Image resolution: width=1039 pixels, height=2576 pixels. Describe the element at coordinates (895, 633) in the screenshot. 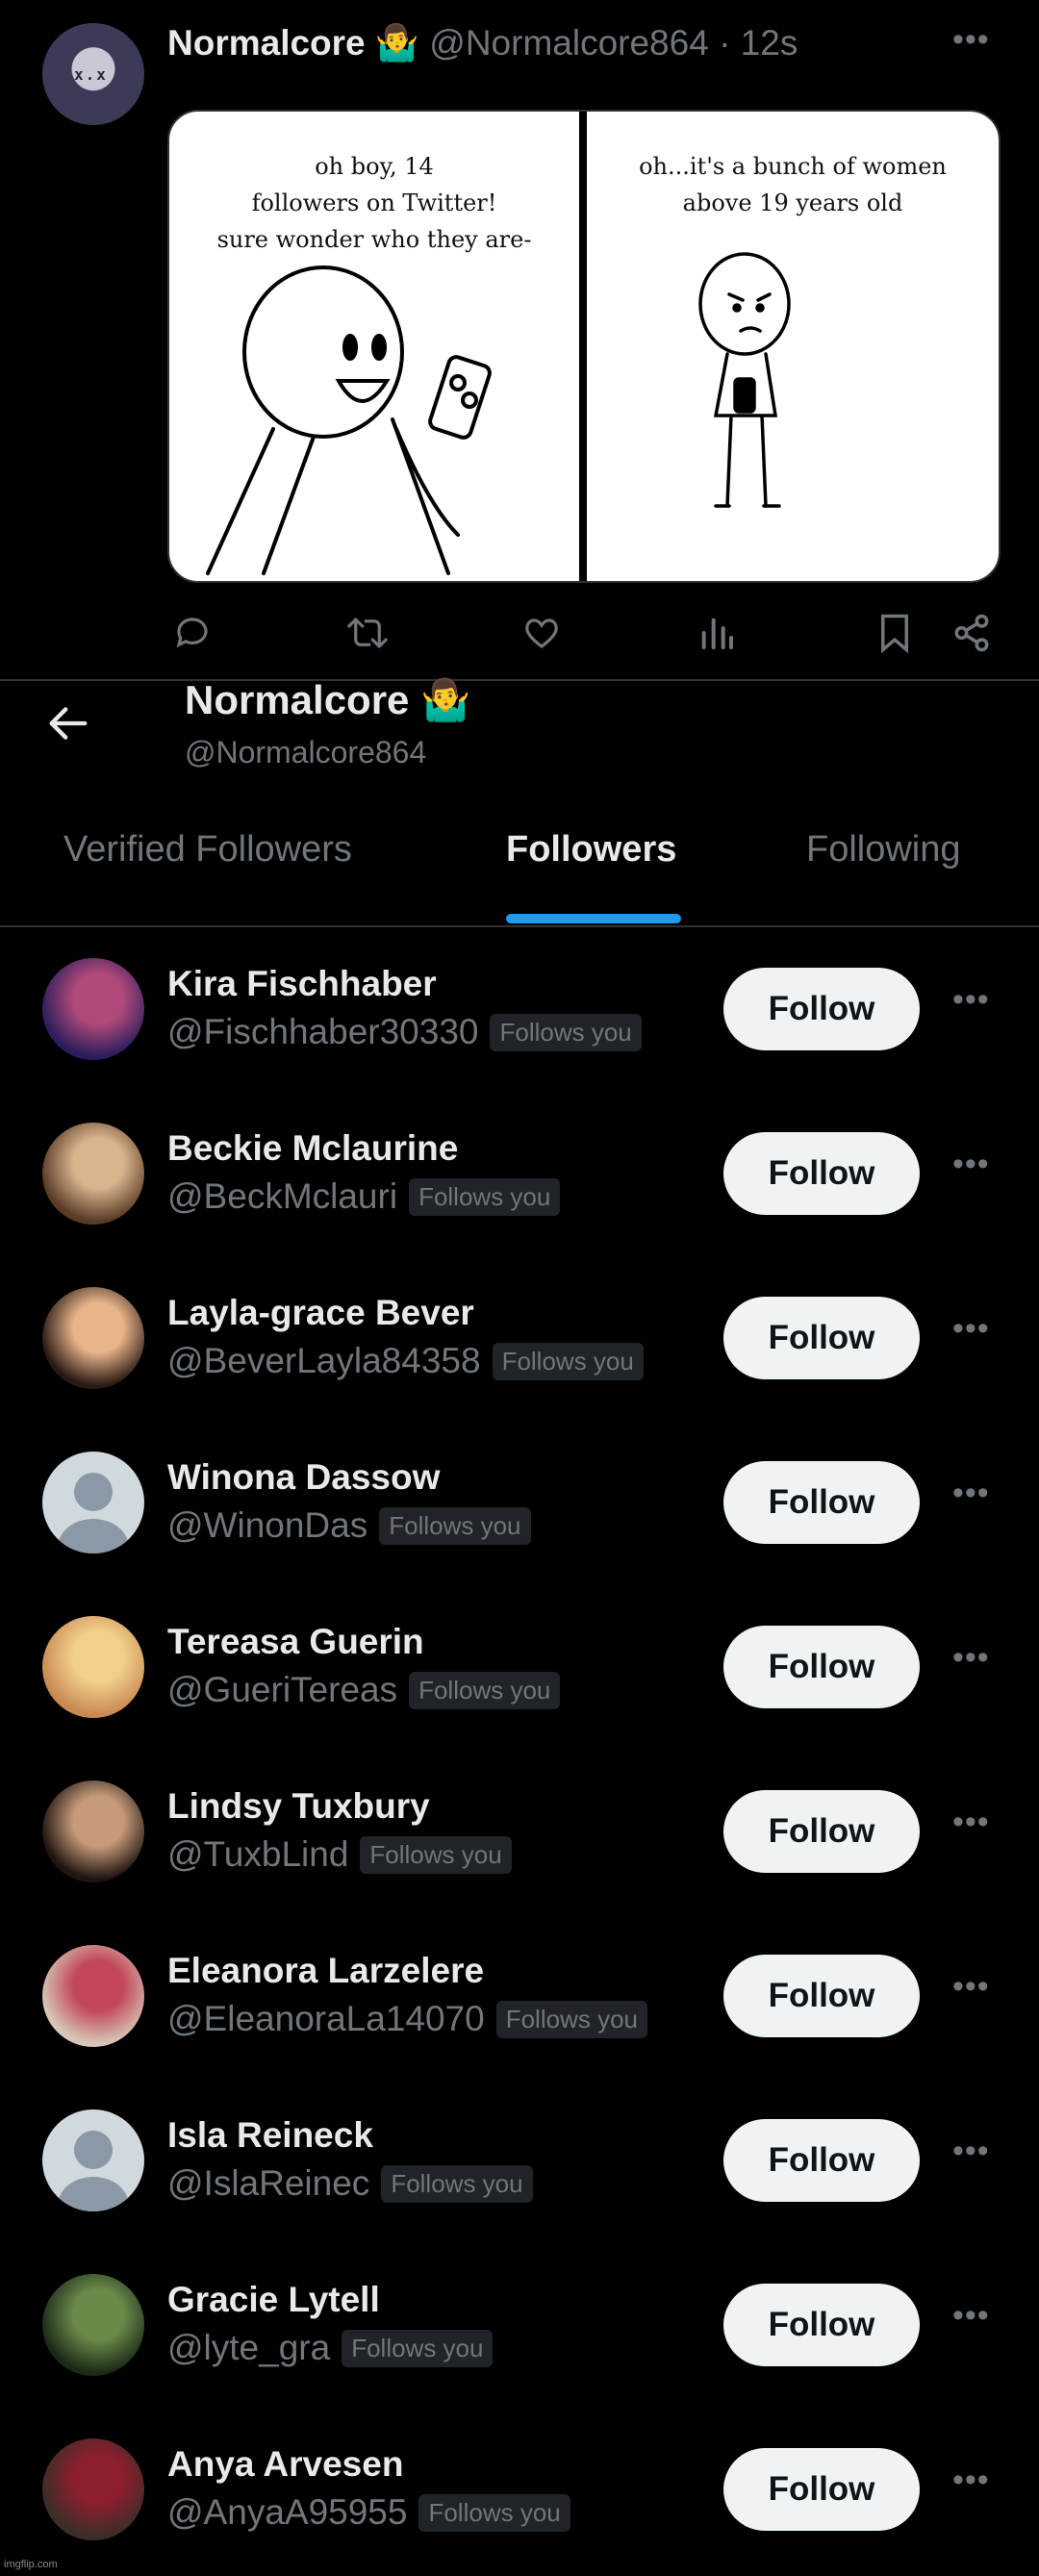

I see `bookmark-icon` at that location.